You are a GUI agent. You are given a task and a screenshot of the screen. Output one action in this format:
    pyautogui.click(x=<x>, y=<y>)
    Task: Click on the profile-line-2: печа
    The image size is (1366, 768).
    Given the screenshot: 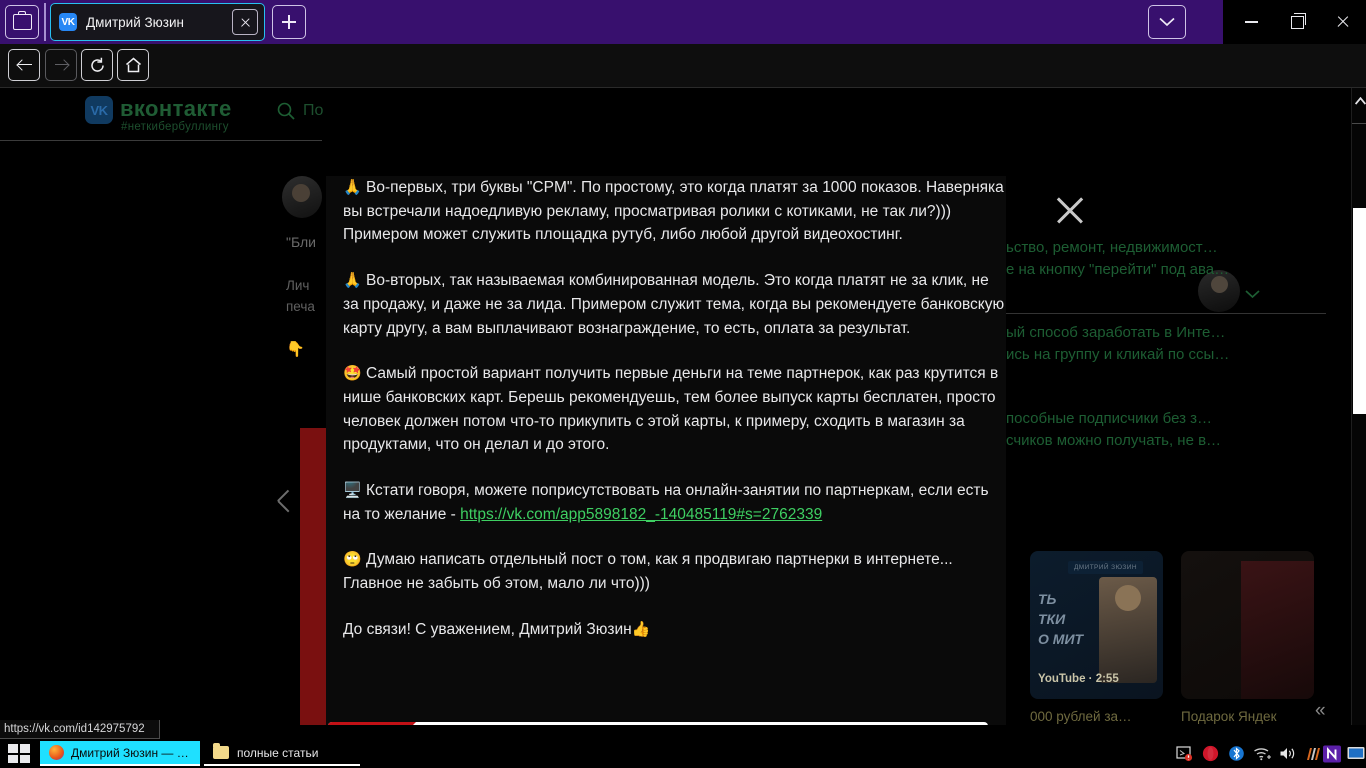 What is the action you would take?
    pyautogui.click(x=300, y=306)
    